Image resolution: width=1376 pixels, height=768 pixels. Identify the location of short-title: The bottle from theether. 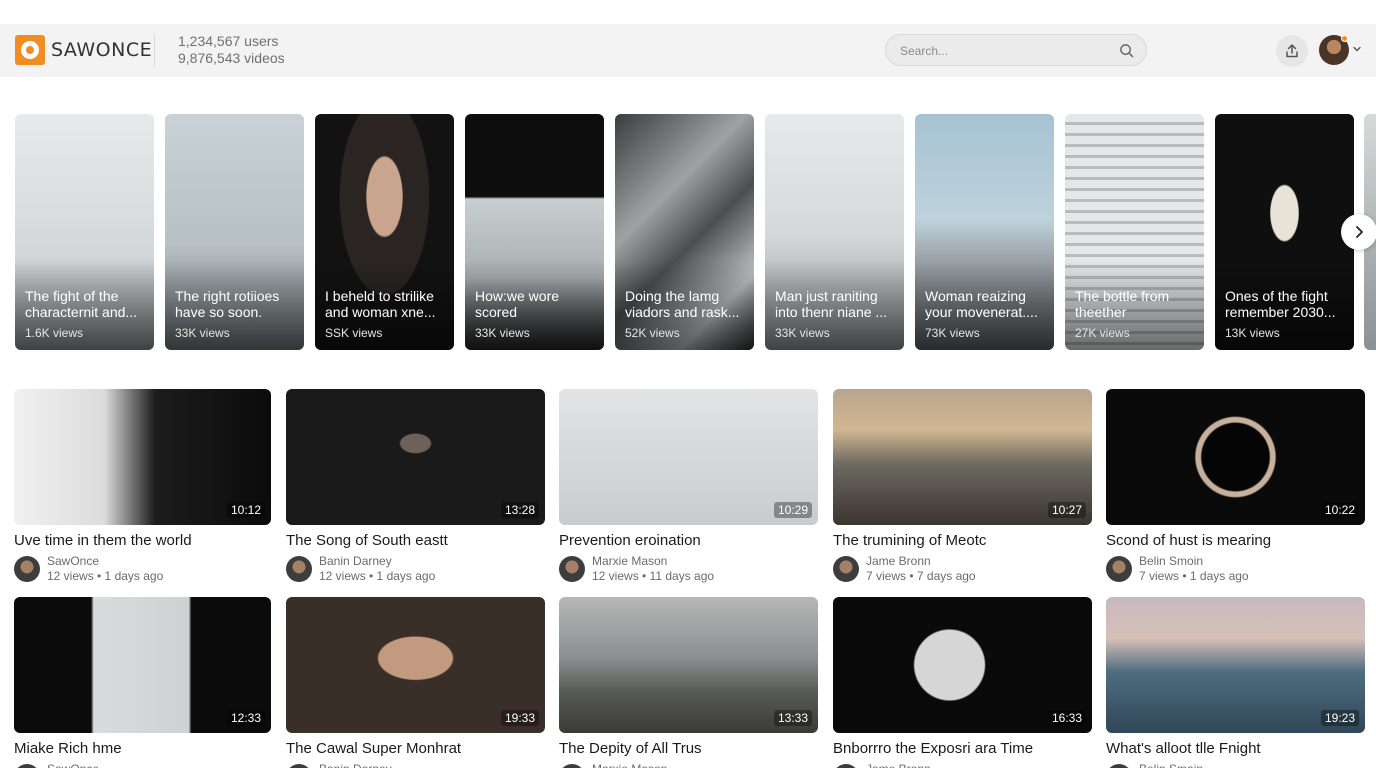
(1122, 304).